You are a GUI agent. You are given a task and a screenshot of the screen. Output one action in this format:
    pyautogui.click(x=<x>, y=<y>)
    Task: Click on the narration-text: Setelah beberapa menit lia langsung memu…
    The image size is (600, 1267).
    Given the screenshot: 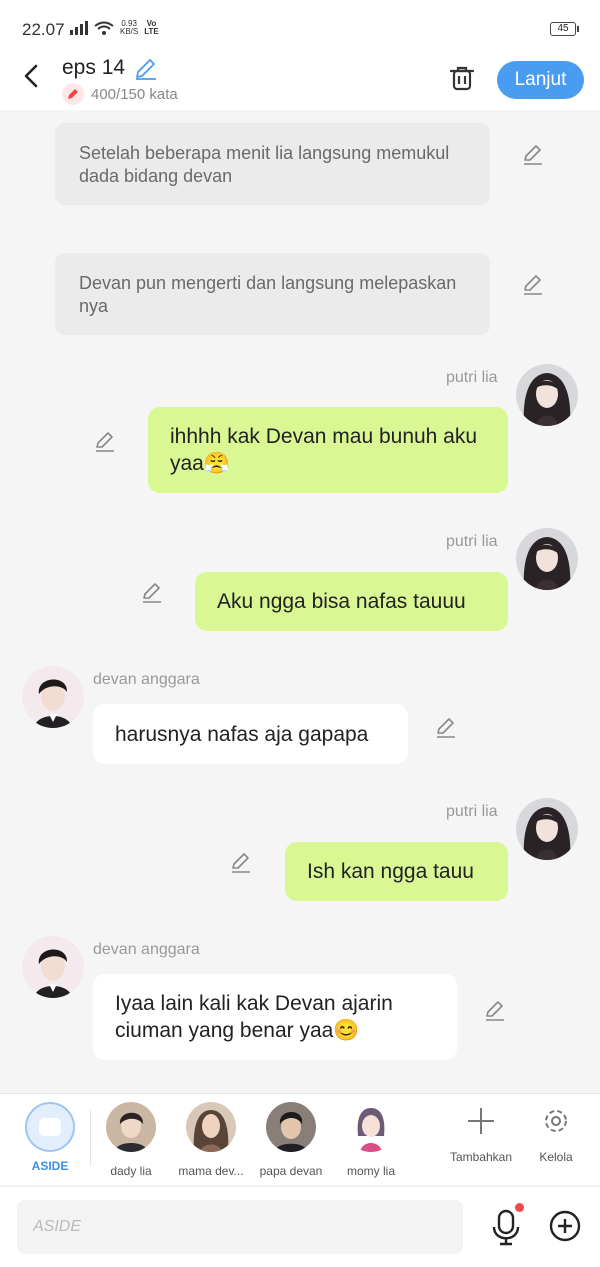 What is the action you would take?
    pyautogui.click(x=264, y=164)
    